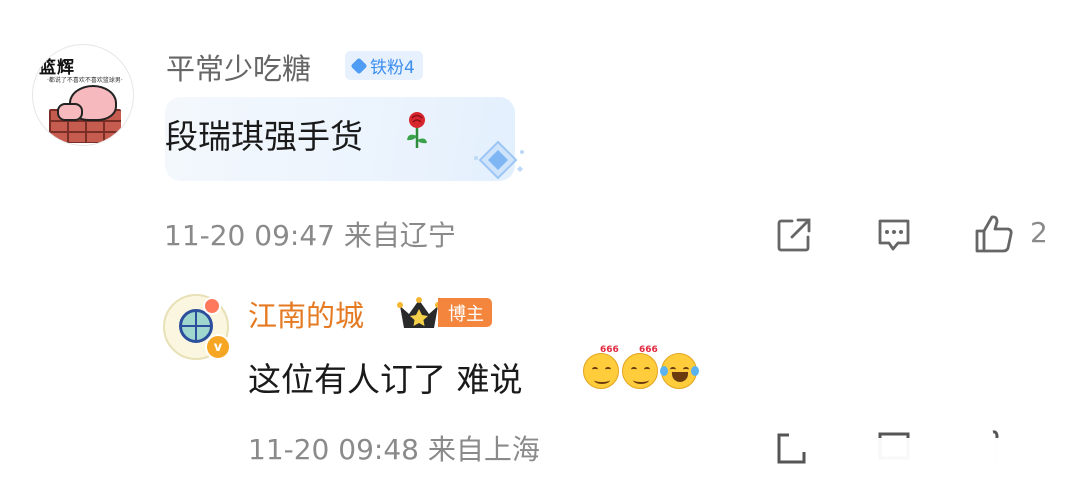 This screenshot has height=481, width=1080. What do you see at coordinates (499, 160) in the screenshot?
I see `diamond-decoration-icon` at bounding box center [499, 160].